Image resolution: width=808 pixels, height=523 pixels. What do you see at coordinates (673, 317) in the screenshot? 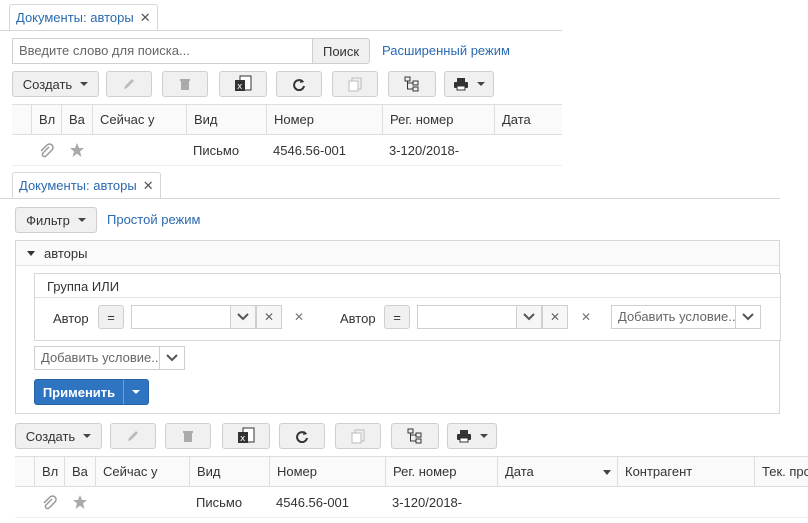
I see `add-condition-select: Добавить условие..` at bounding box center [673, 317].